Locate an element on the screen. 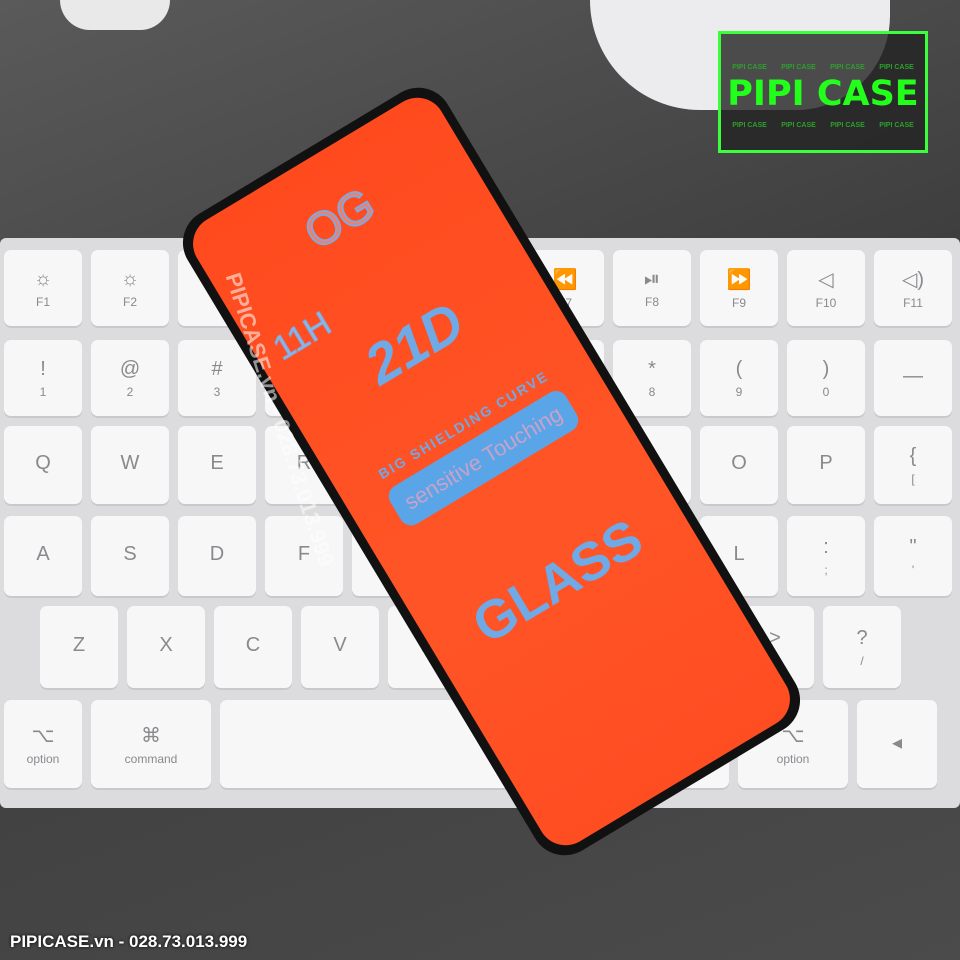 This screenshot has height=960, width=960. key-label: D is located at coordinates (217, 553).